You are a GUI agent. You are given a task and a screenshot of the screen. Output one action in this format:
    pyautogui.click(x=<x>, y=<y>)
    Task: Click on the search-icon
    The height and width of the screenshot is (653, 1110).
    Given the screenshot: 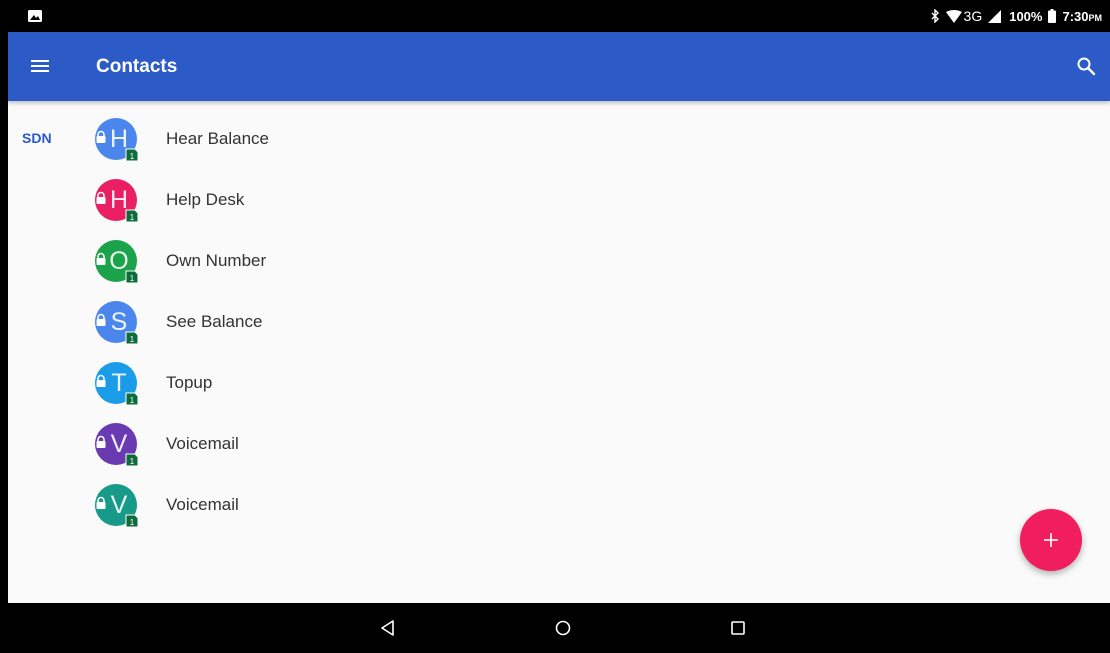 What is the action you would take?
    pyautogui.click(x=1086, y=66)
    